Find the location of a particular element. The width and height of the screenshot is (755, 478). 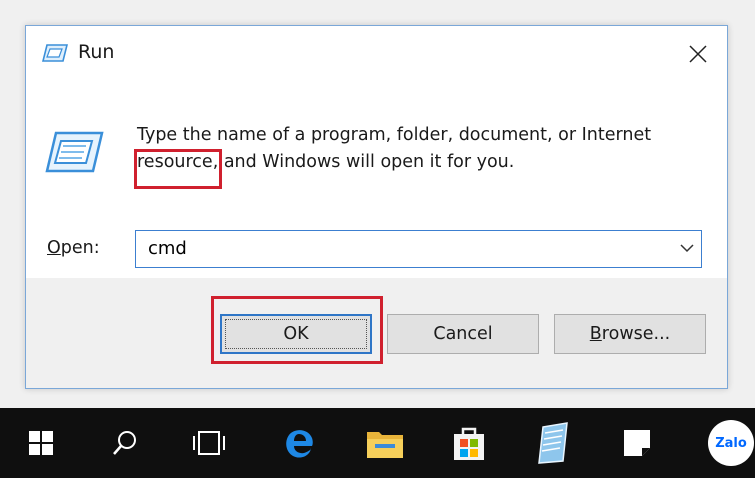

windows-start-icon is located at coordinates (41, 443).